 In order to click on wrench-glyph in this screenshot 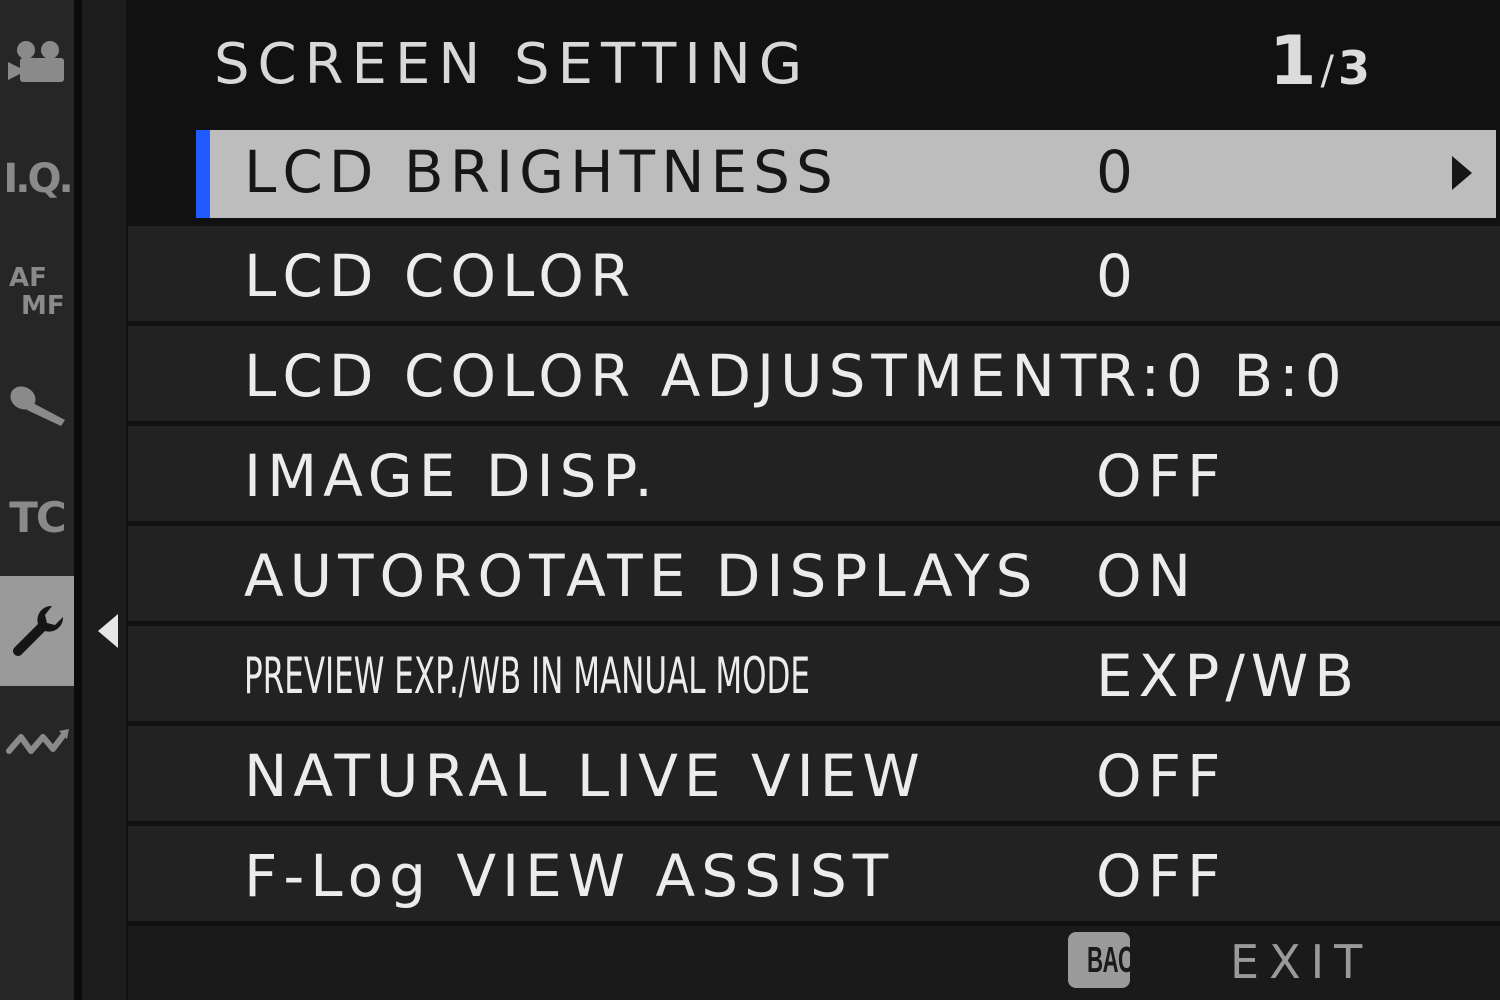, I will do `click(38, 630)`.